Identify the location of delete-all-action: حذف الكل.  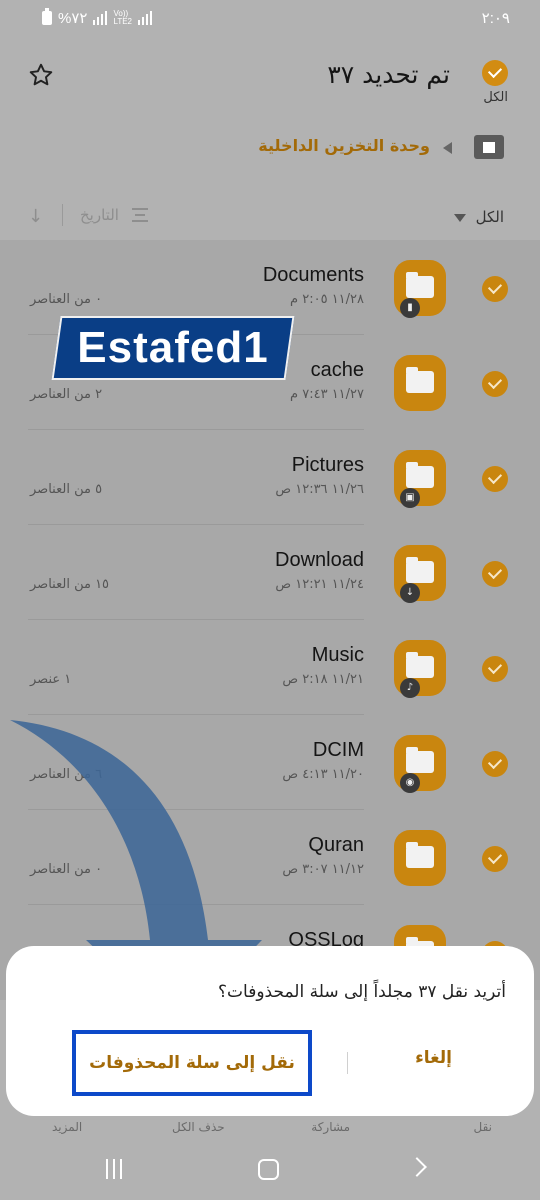
(198, 1127).